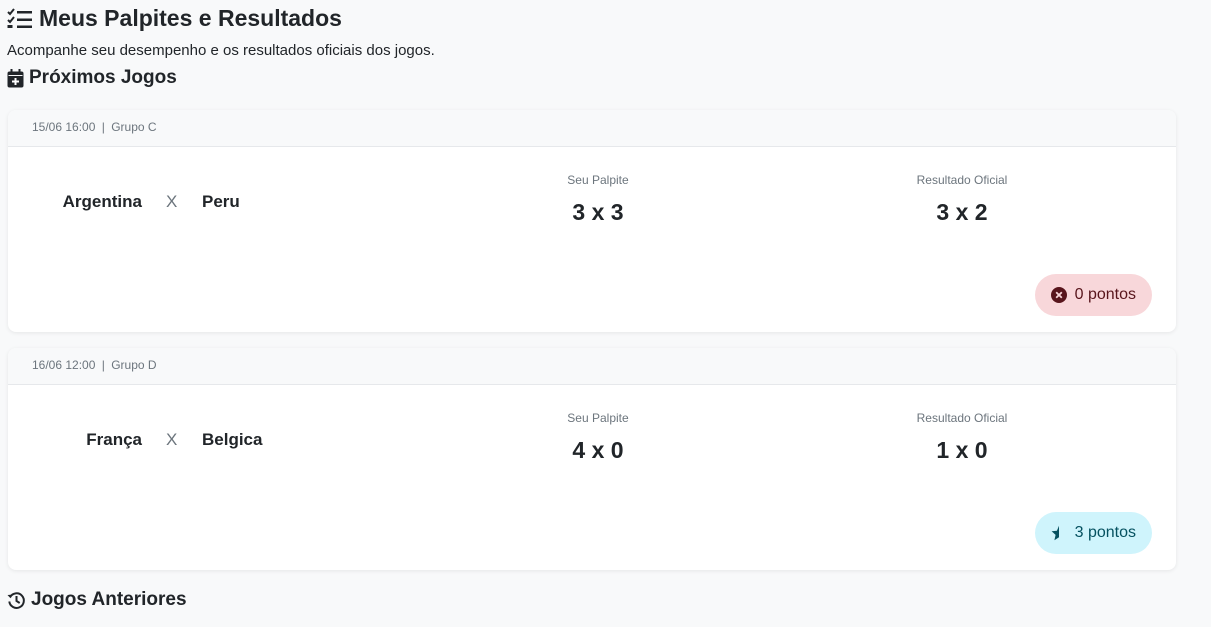 This screenshot has height=627, width=1211. What do you see at coordinates (134, 365) in the screenshot?
I see `match-group: Grupo D` at bounding box center [134, 365].